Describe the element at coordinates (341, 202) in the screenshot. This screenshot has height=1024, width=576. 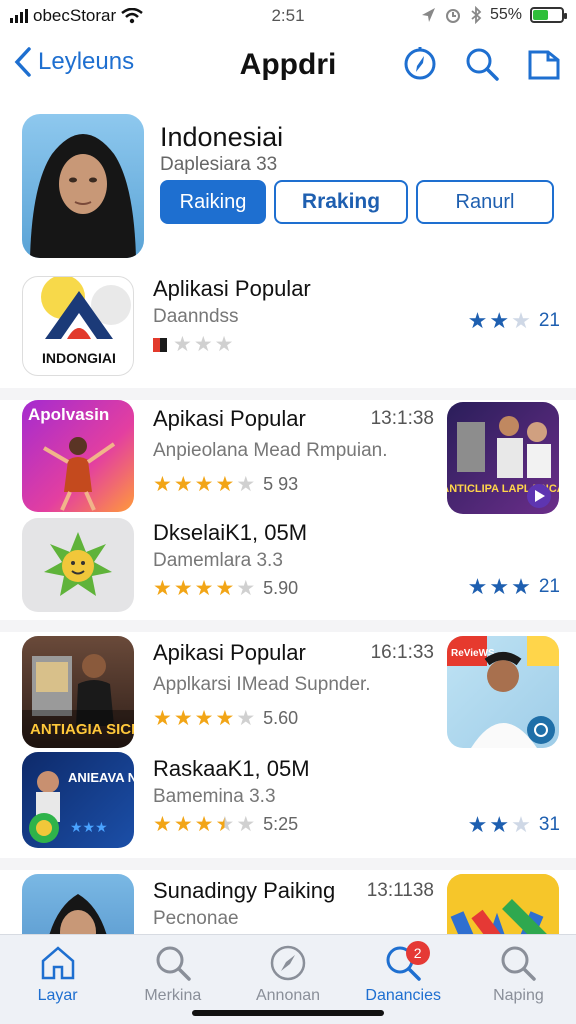
I see `ranking-button-secondary: Rraking` at that location.